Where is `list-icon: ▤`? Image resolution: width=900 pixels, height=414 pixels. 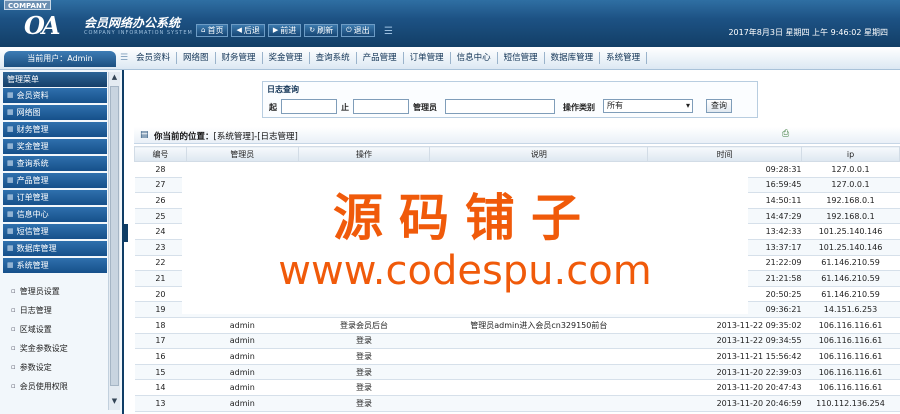 list-icon: ▤ is located at coordinates (144, 135).